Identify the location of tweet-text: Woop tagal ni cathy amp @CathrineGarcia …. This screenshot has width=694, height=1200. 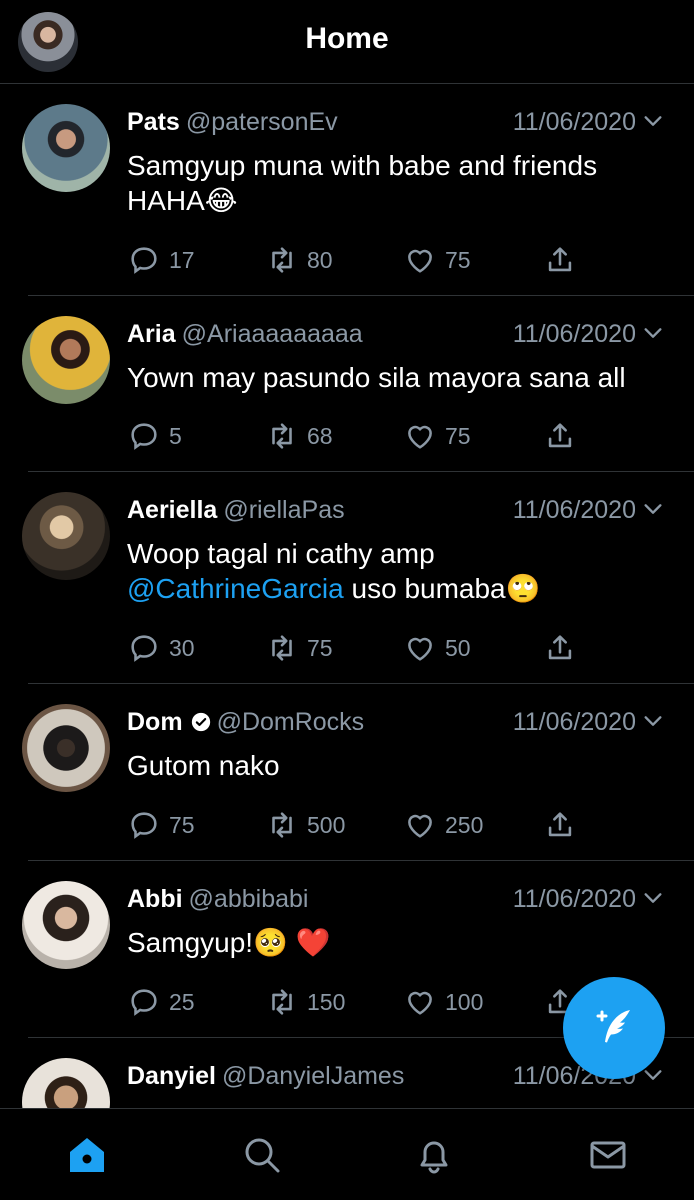
(390, 571).